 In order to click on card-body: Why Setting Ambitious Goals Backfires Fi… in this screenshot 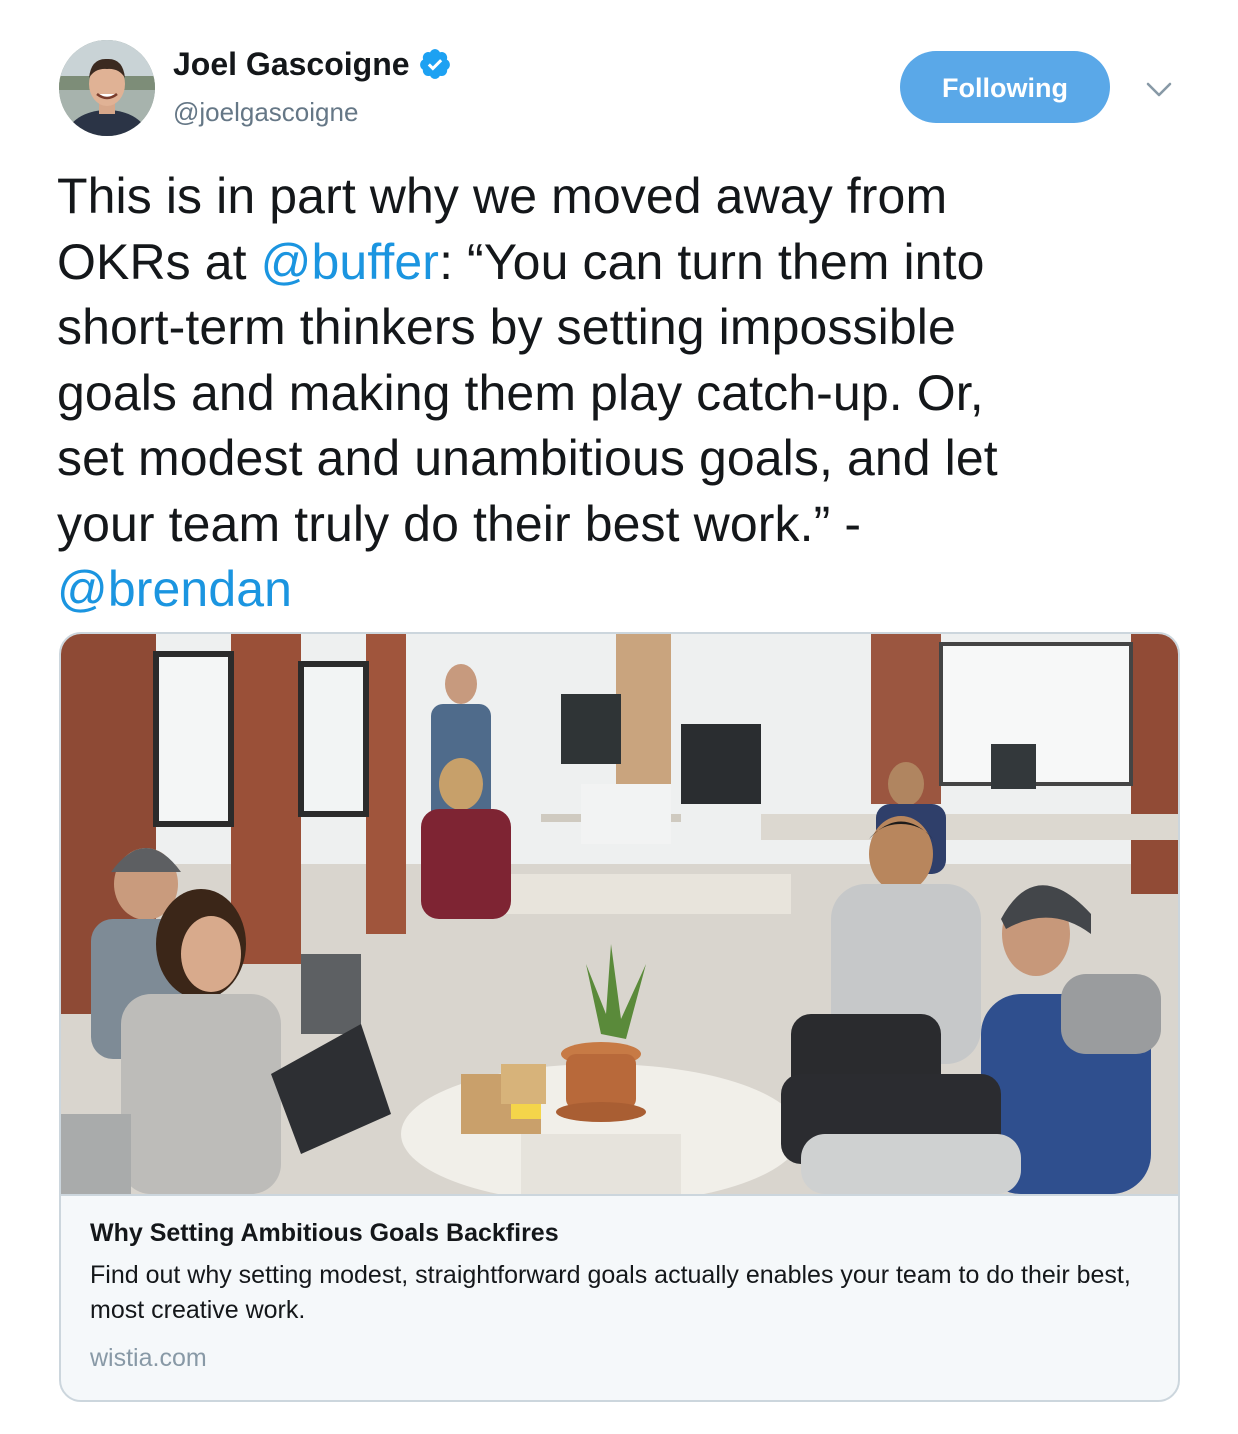, I will do `click(620, 1295)`.